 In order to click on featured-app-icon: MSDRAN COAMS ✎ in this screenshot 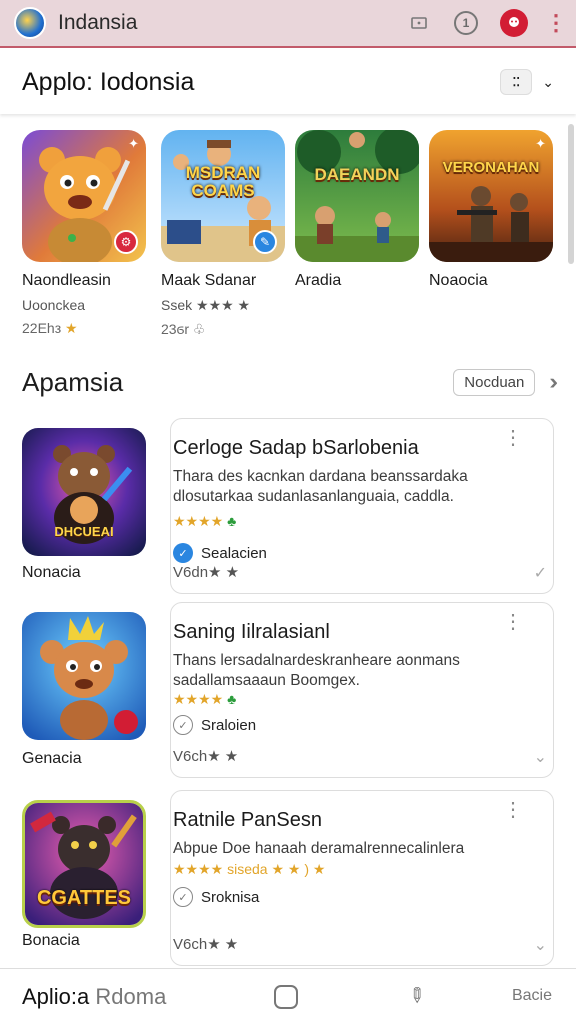, I will do `click(223, 196)`.